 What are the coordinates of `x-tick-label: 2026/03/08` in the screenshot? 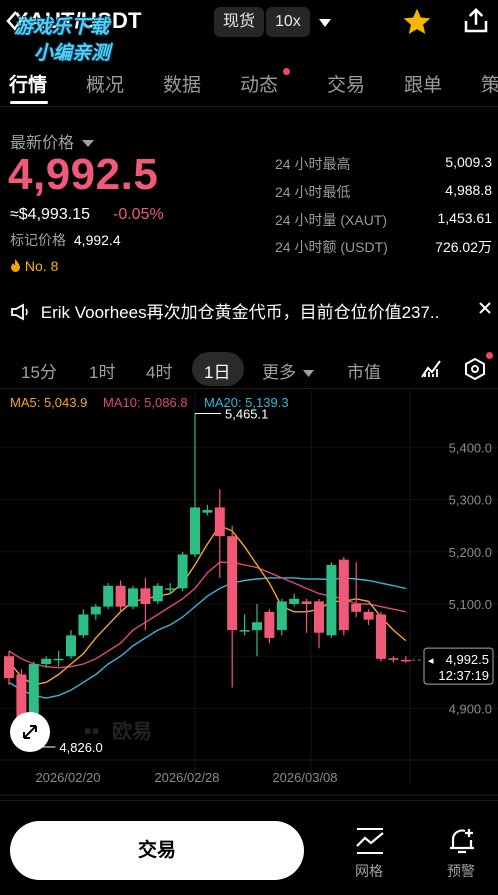 It's located at (304, 777).